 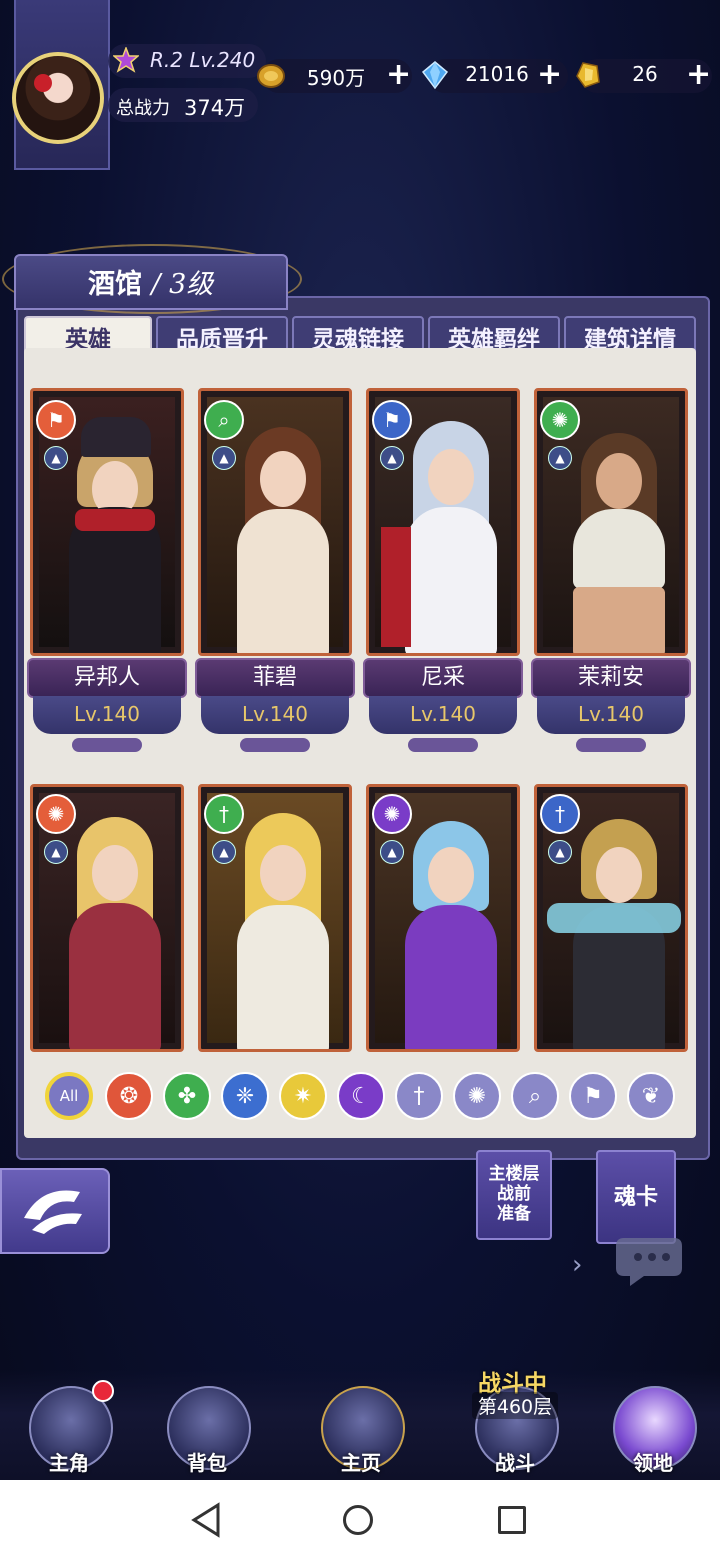 I want to click on light-filter-icon: ✷, so click(x=303, y=1096).